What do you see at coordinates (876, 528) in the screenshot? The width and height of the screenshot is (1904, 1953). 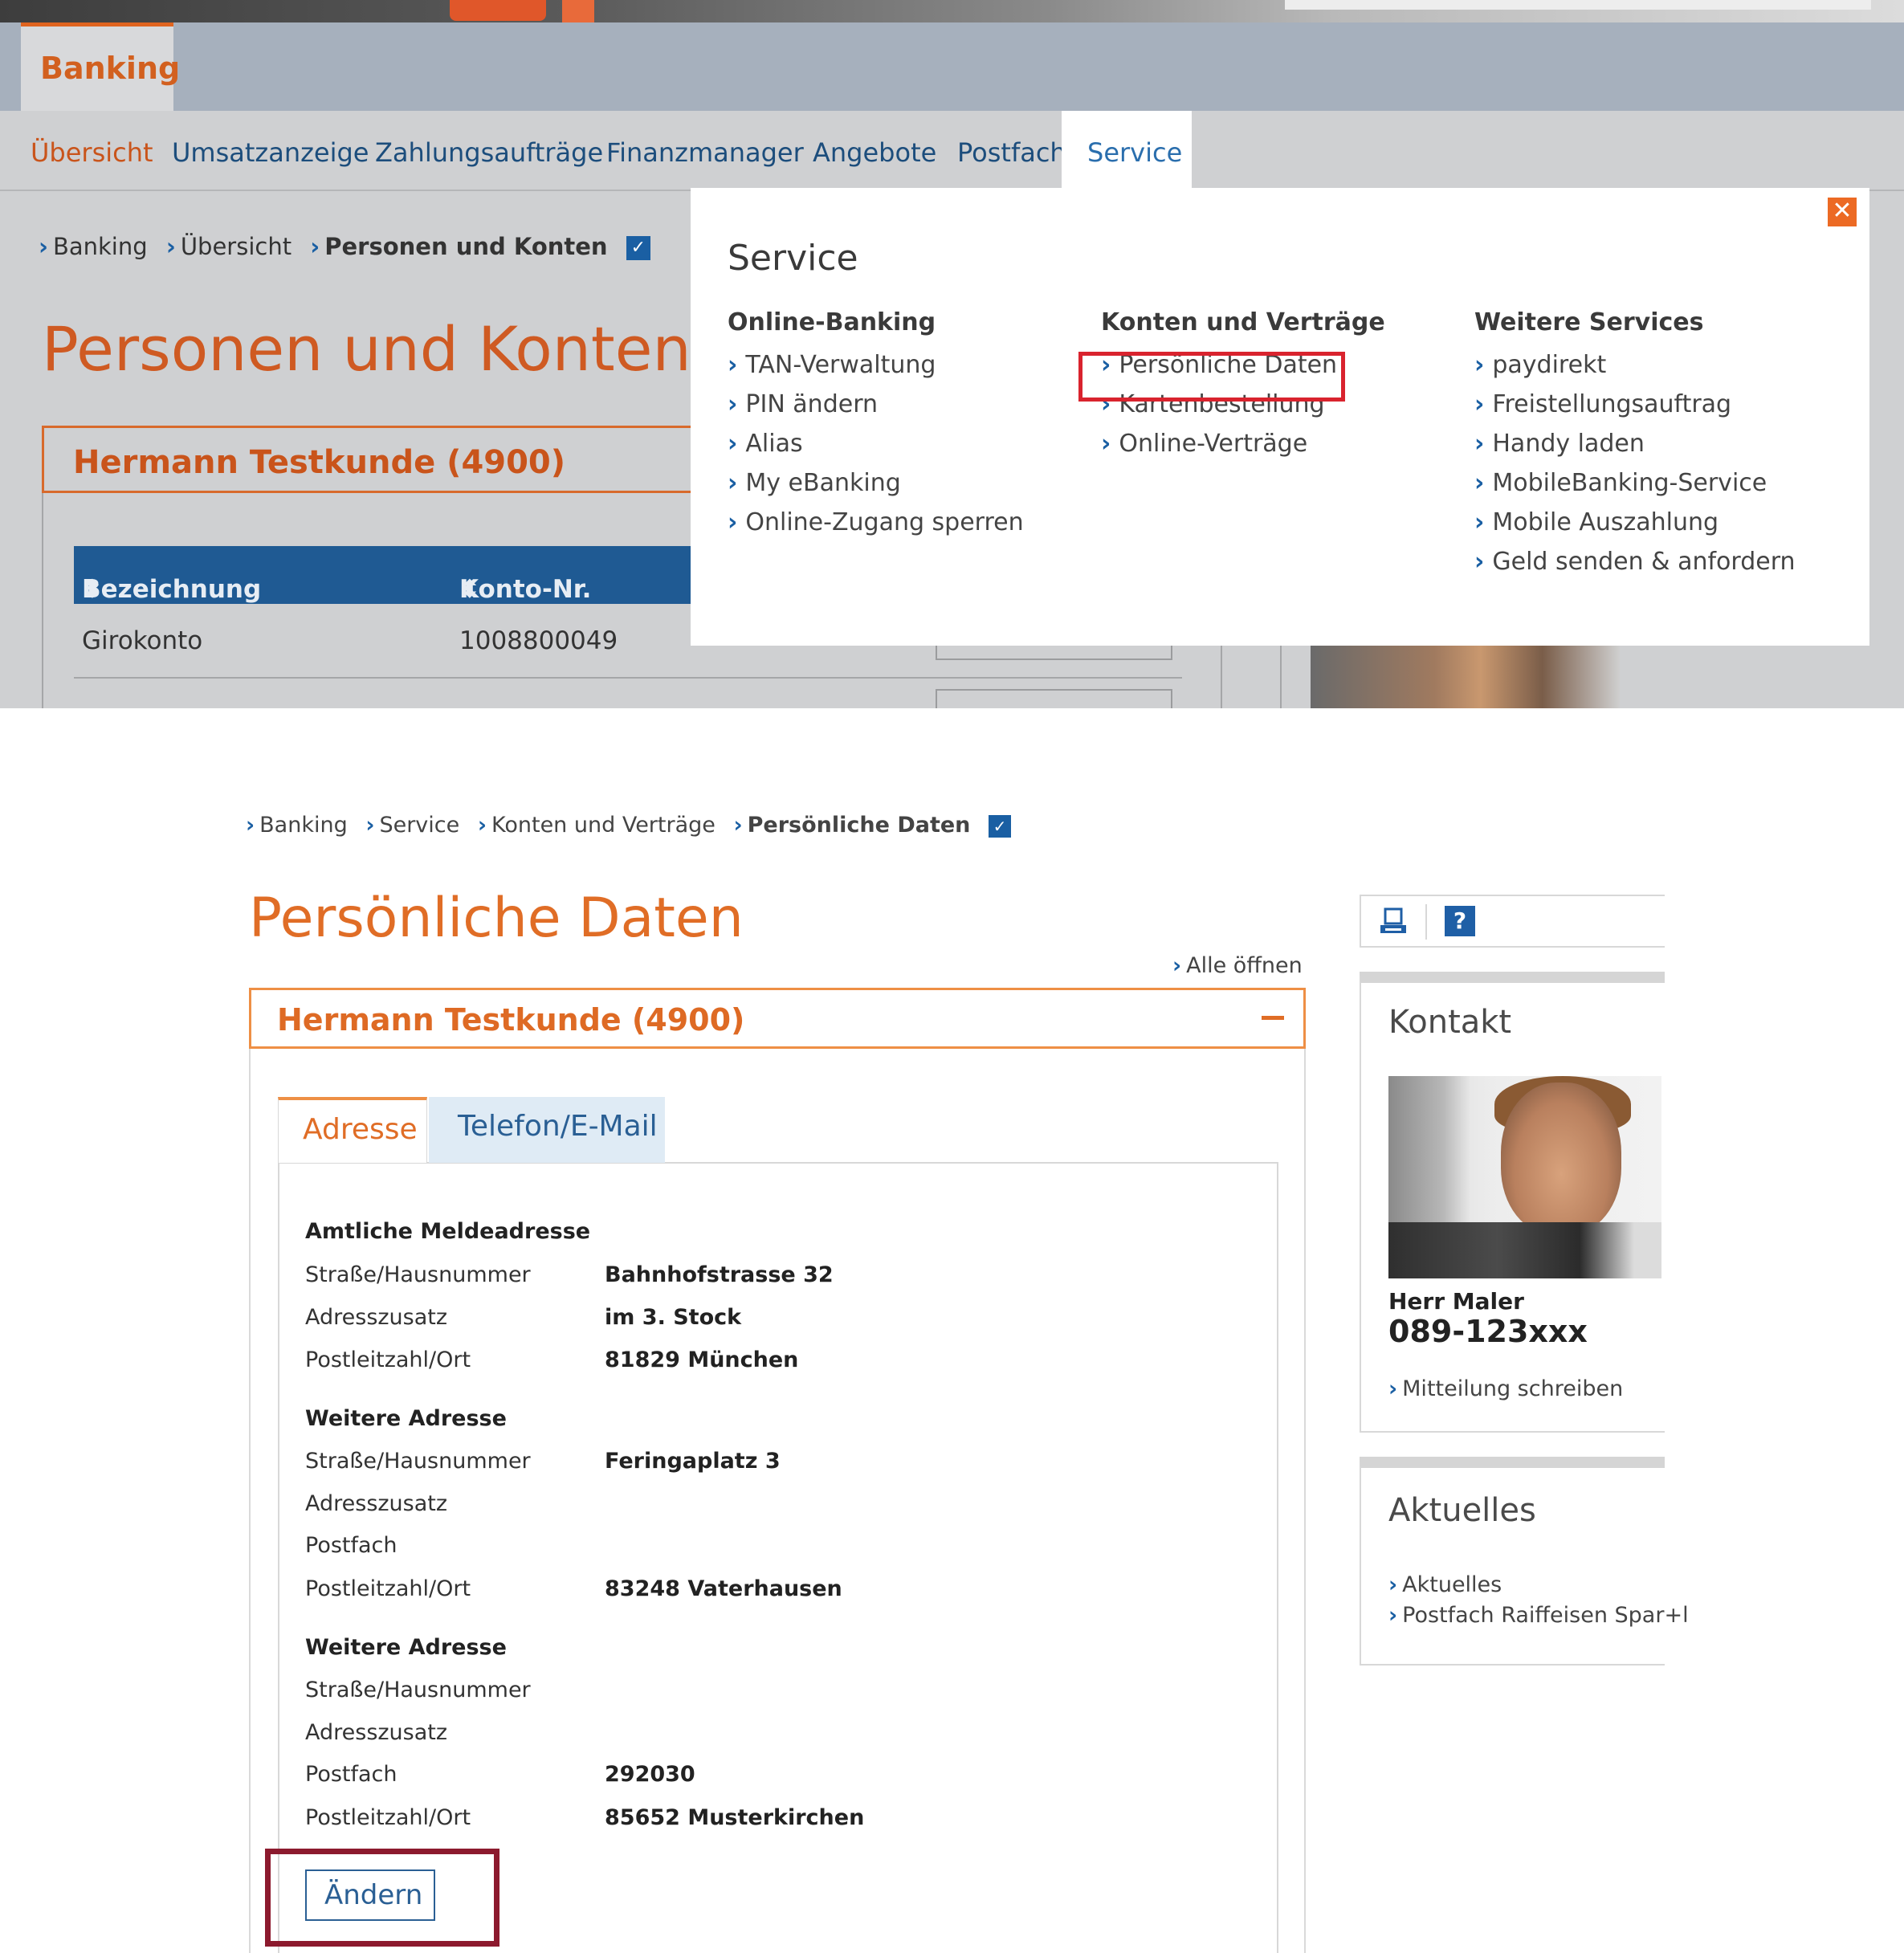 I see `link-online-zugang-sperren: › Online-Zugang sperren` at bounding box center [876, 528].